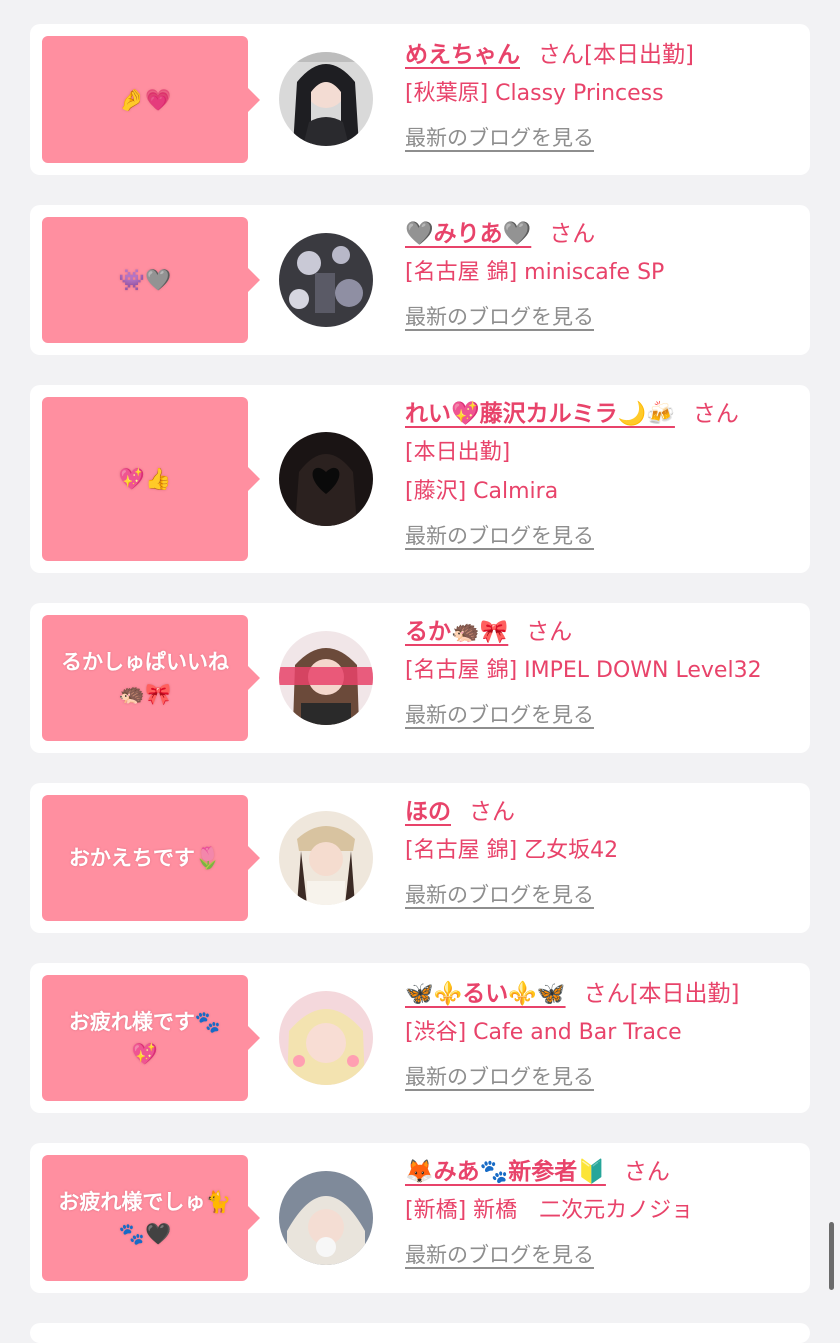 The height and width of the screenshot is (1343, 840). What do you see at coordinates (462, 55) in the screenshot?
I see `girl-name-link: めえちゃん` at bounding box center [462, 55].